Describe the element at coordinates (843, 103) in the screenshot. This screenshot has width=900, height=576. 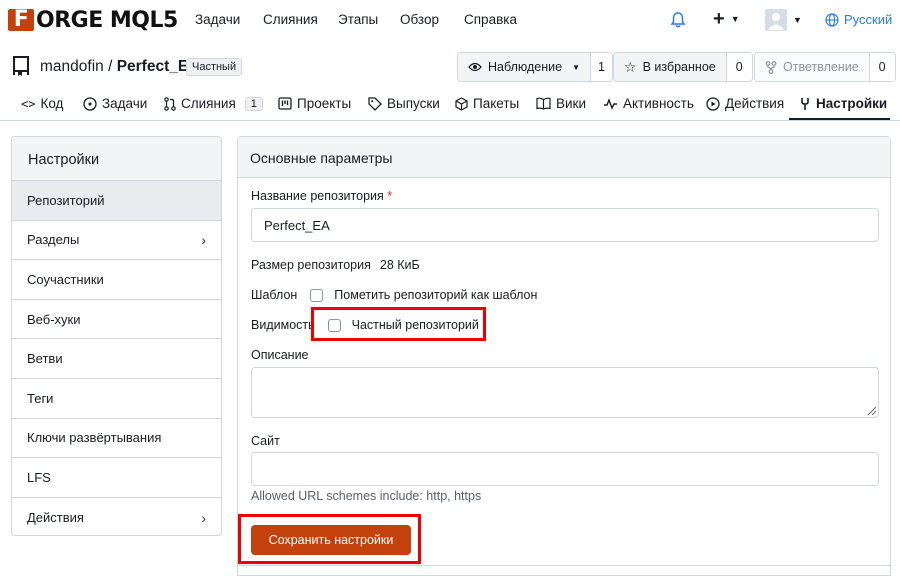
I see `tab-settings: Настройки` at that location.